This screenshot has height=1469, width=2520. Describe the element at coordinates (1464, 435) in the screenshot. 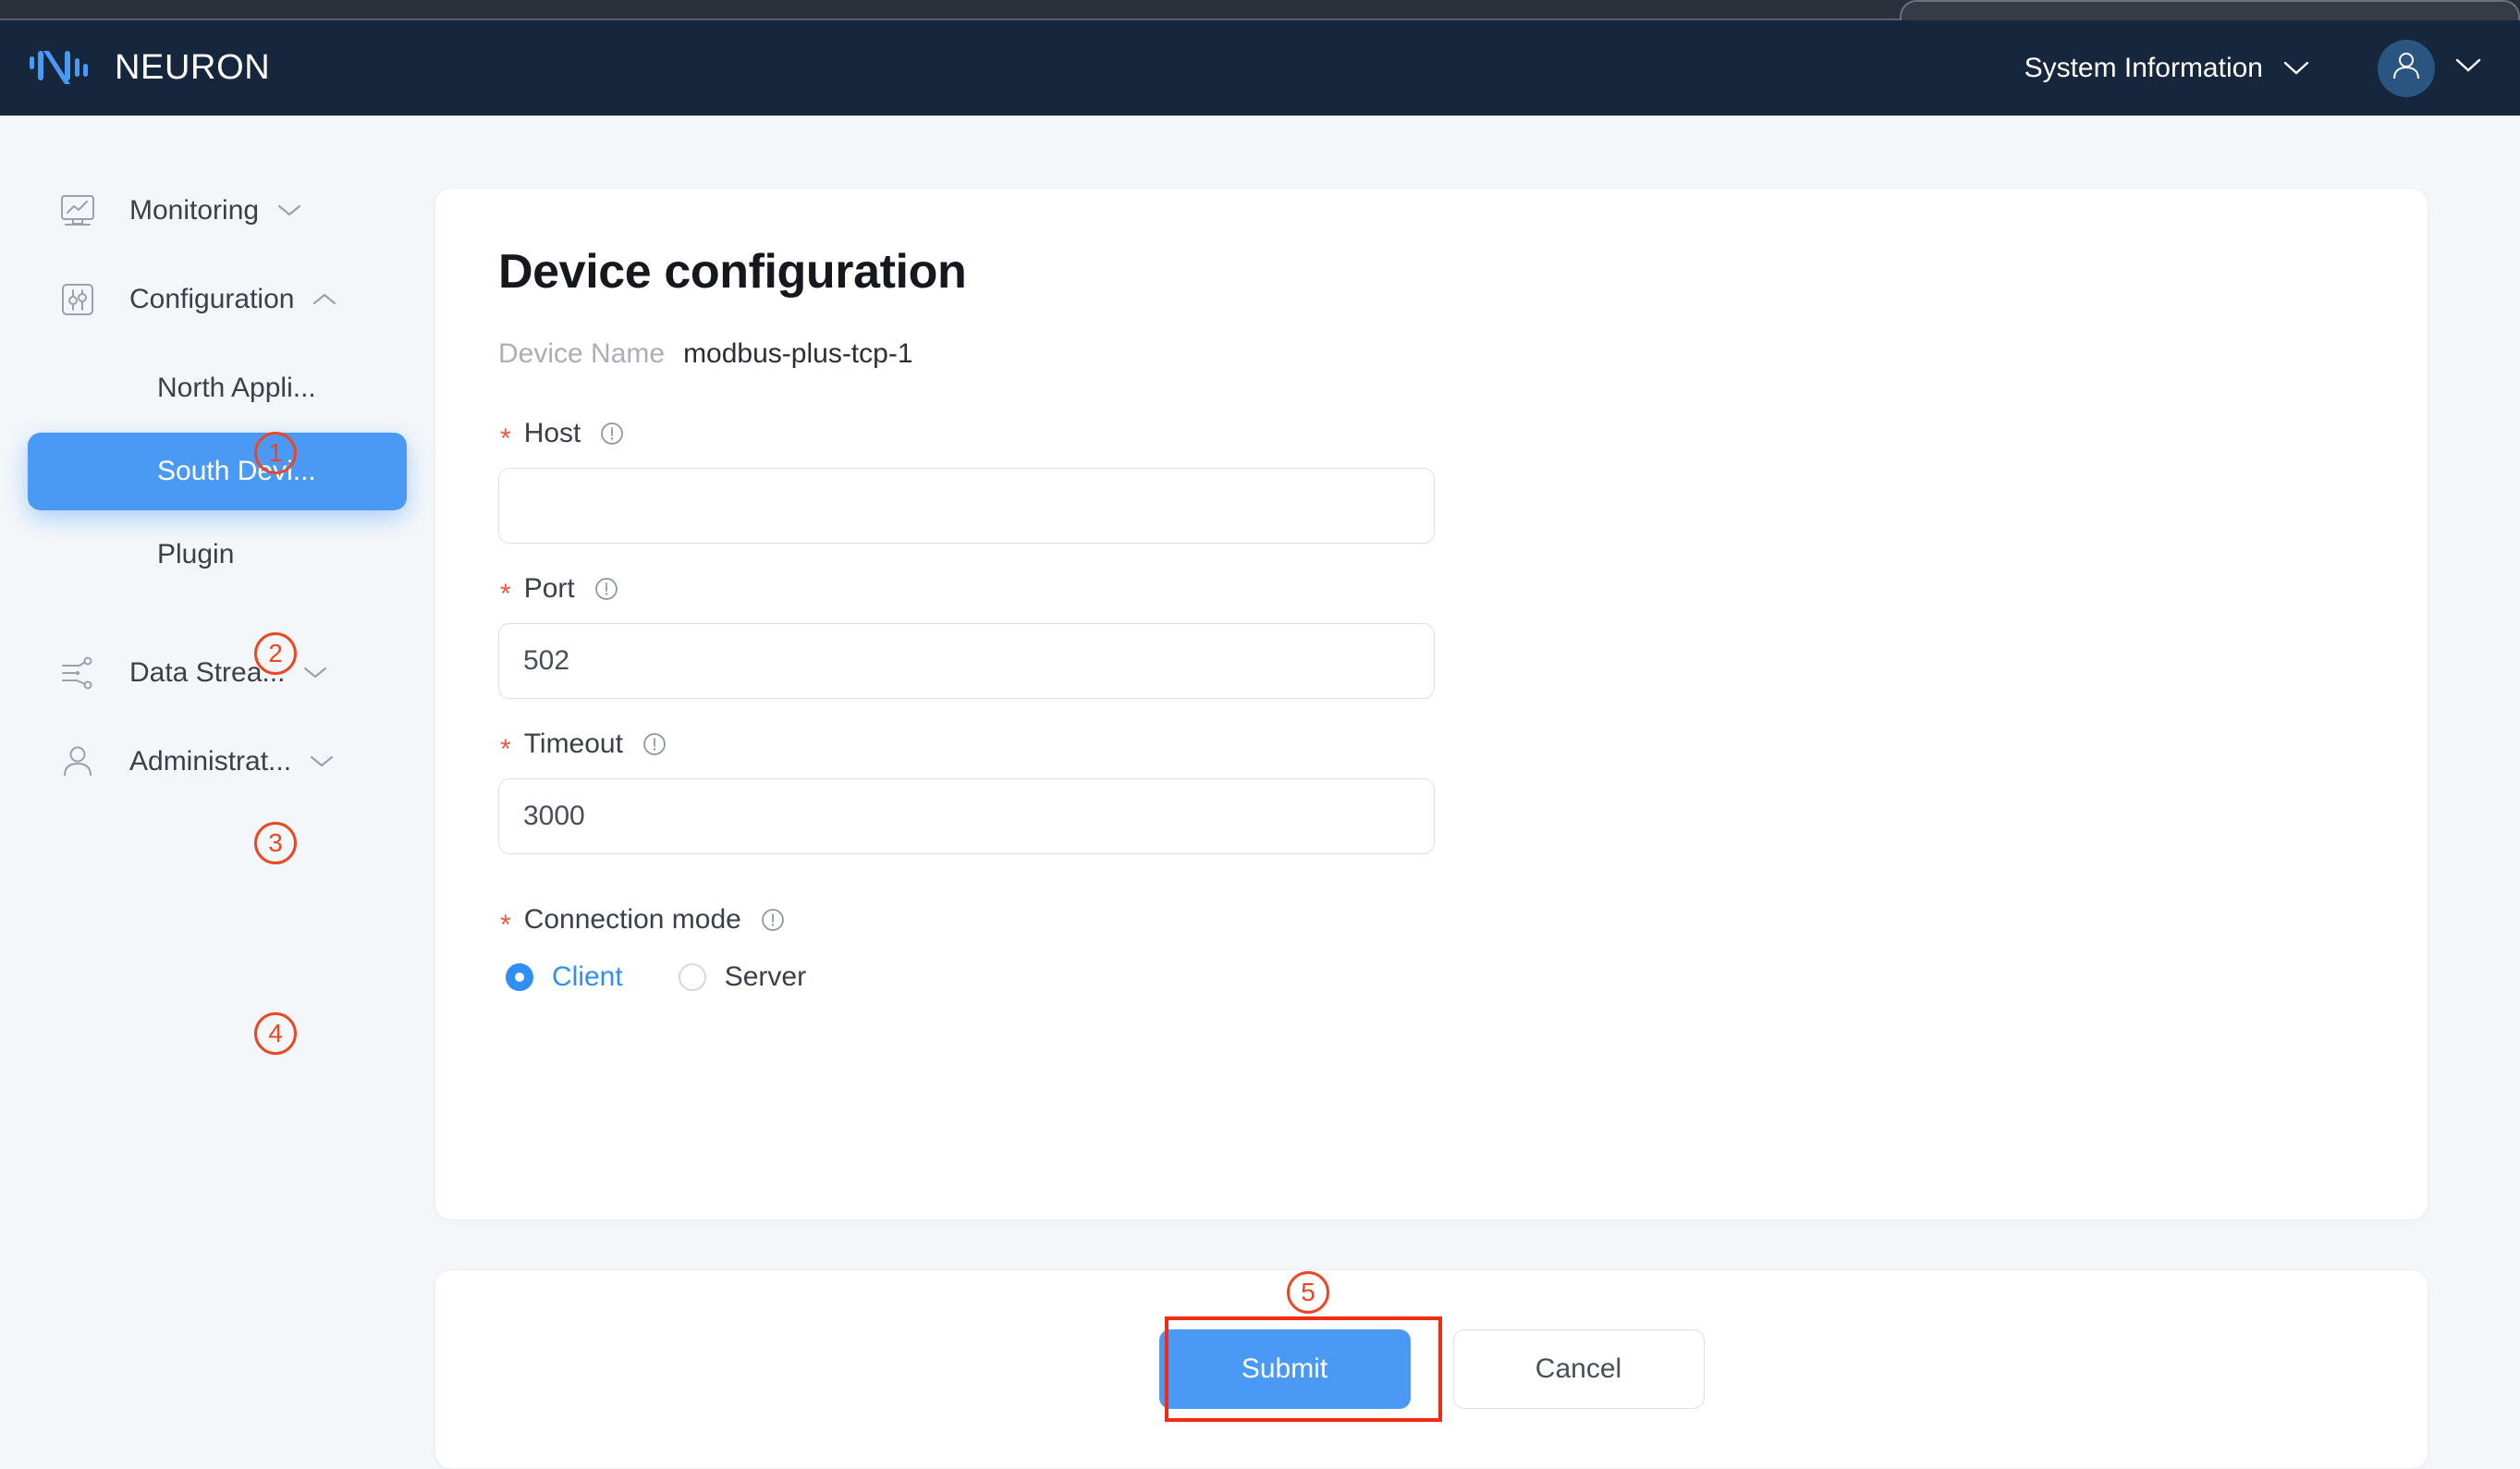

I see `host-label: * Host` at that location.